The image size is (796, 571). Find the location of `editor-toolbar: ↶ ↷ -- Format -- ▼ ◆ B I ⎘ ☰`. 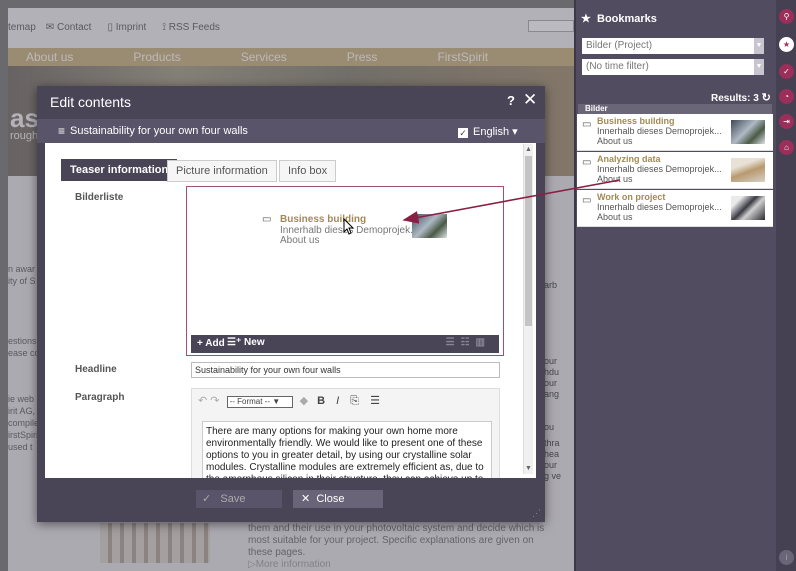

editor-toolbar: ↶ ↷ -- Format -- ▼ ◆ B I ⎘ ☰ is located at coordinates (289, 401).